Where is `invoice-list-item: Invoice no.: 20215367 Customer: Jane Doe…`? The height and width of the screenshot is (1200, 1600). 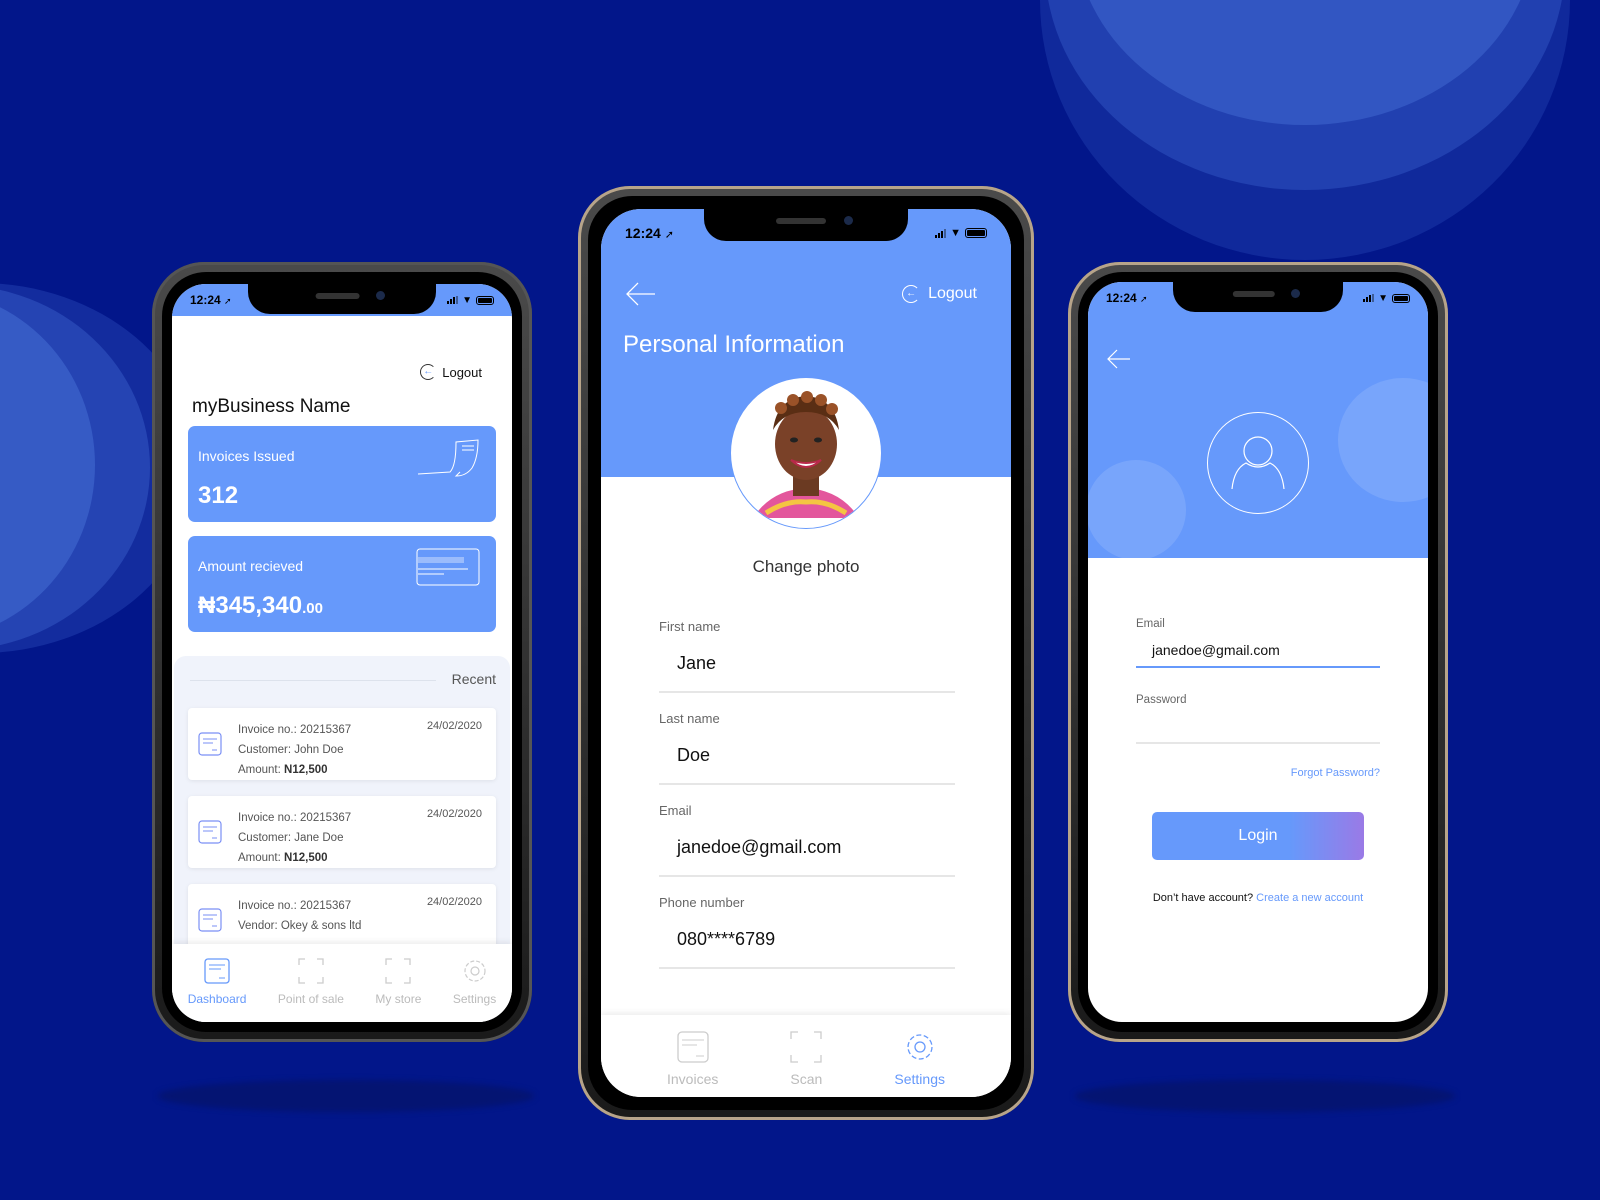 invoice-list-item: Invoice no.: 20215367 Customer: Jane Doe… is located at coordinates (342, 832).